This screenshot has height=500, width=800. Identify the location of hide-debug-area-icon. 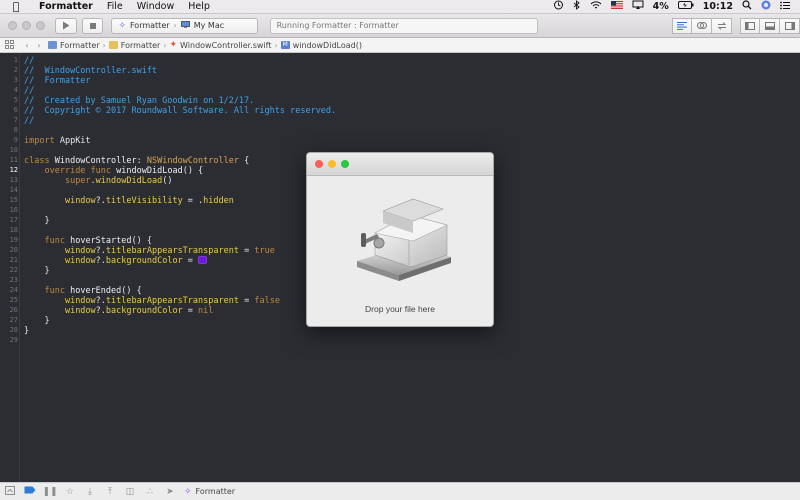
(10, 491).